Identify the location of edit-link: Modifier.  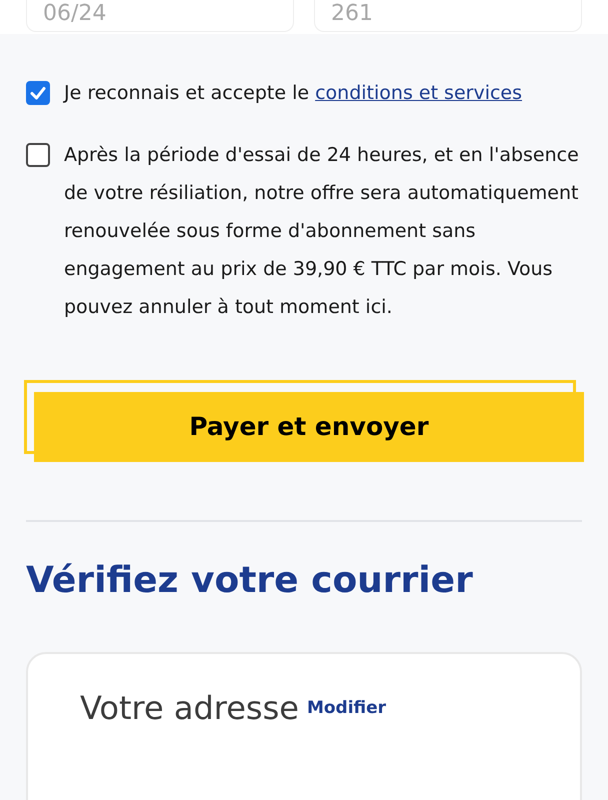
(346, 709).